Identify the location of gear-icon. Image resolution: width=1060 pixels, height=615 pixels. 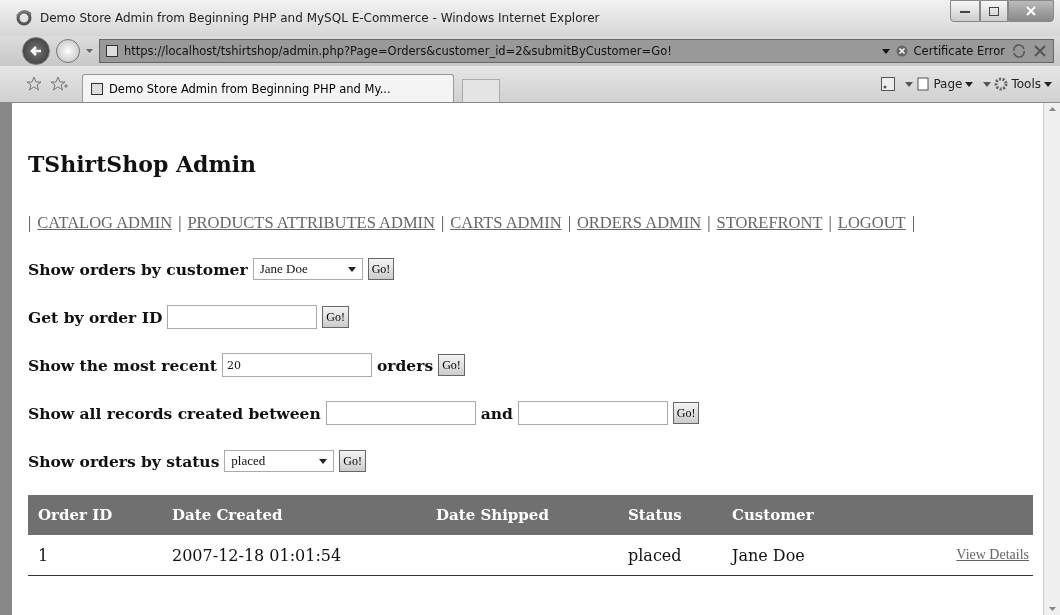
(1001, 84).